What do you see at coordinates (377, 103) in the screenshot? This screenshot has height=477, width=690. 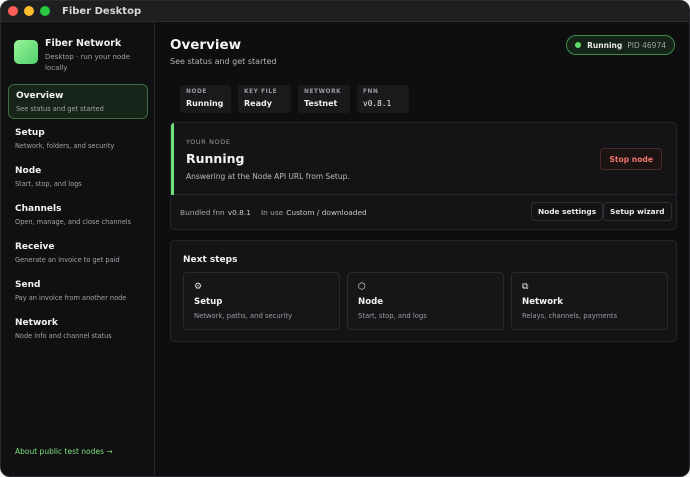 I see `stat-value: v0.8.1` at bounding box center [377, 103].